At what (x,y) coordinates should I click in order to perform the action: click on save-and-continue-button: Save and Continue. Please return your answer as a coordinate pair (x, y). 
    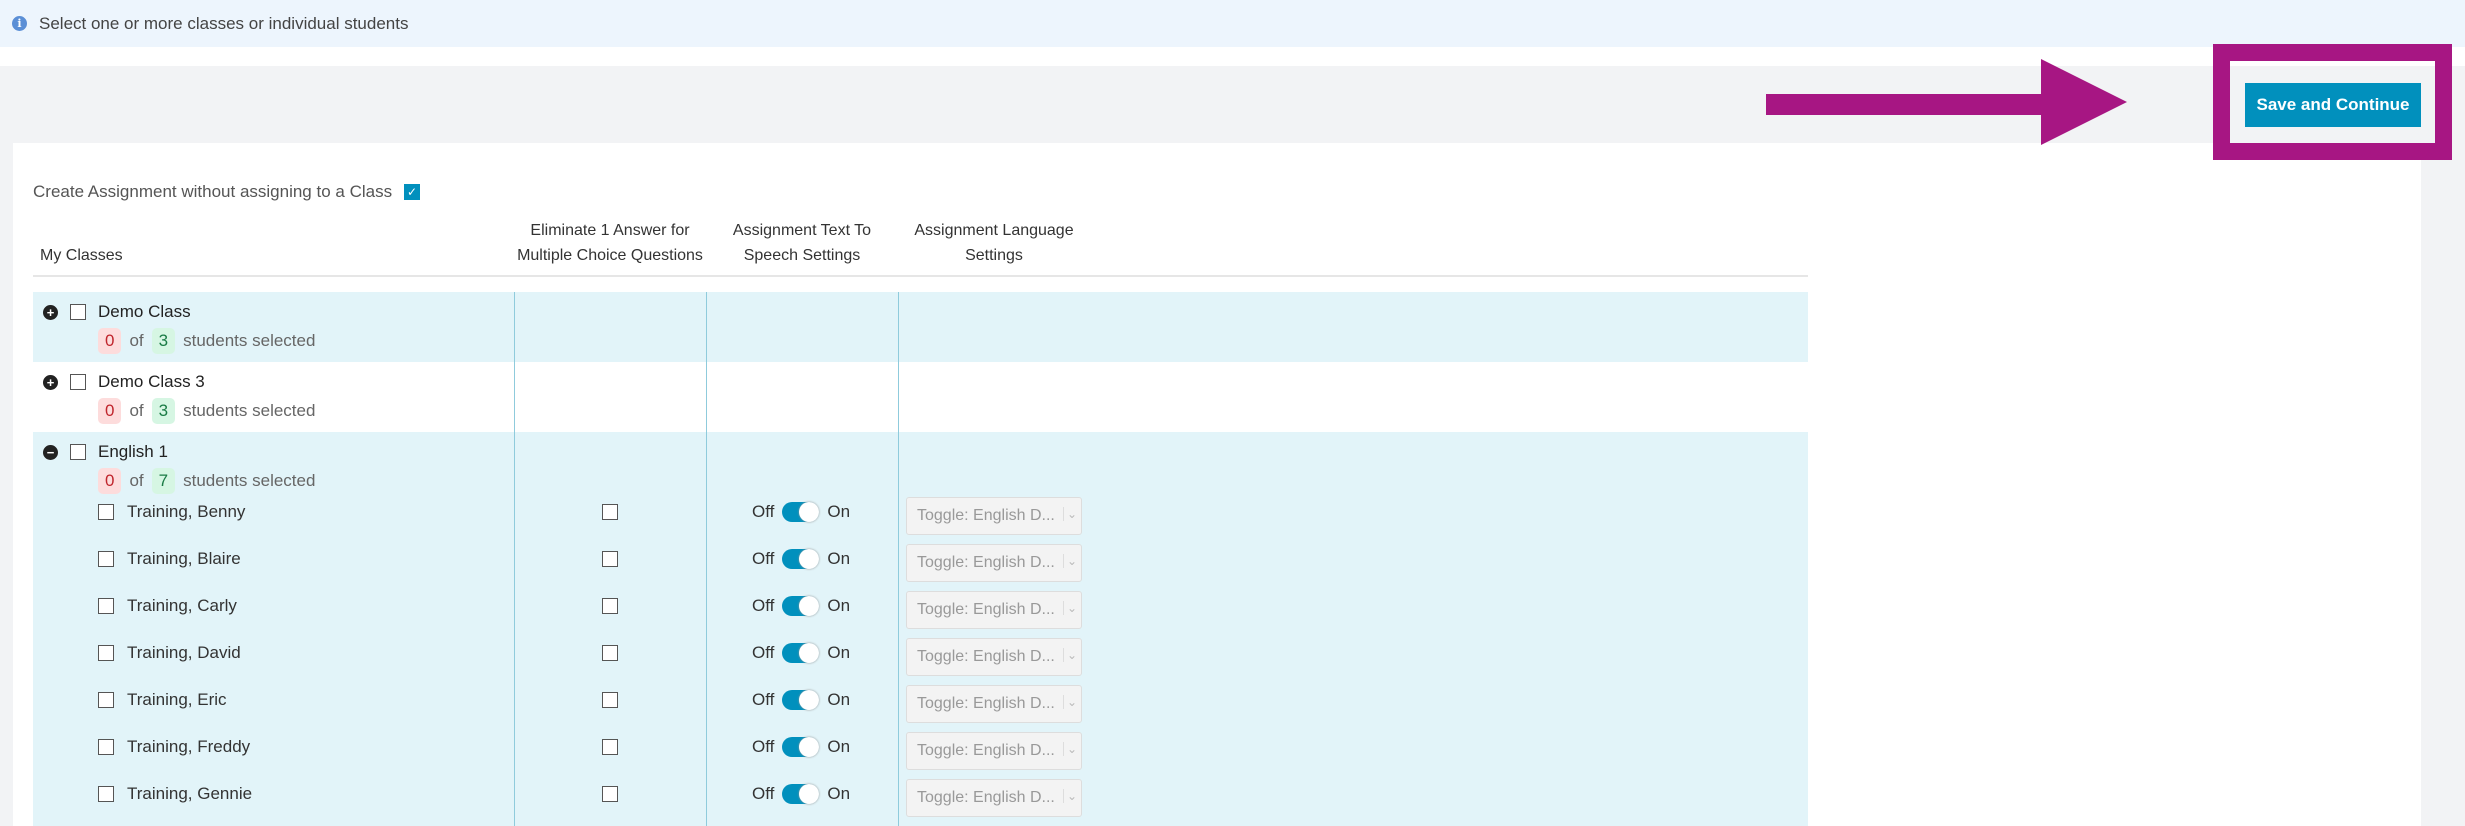
    Looking at the image, I should click on (2333, 105).